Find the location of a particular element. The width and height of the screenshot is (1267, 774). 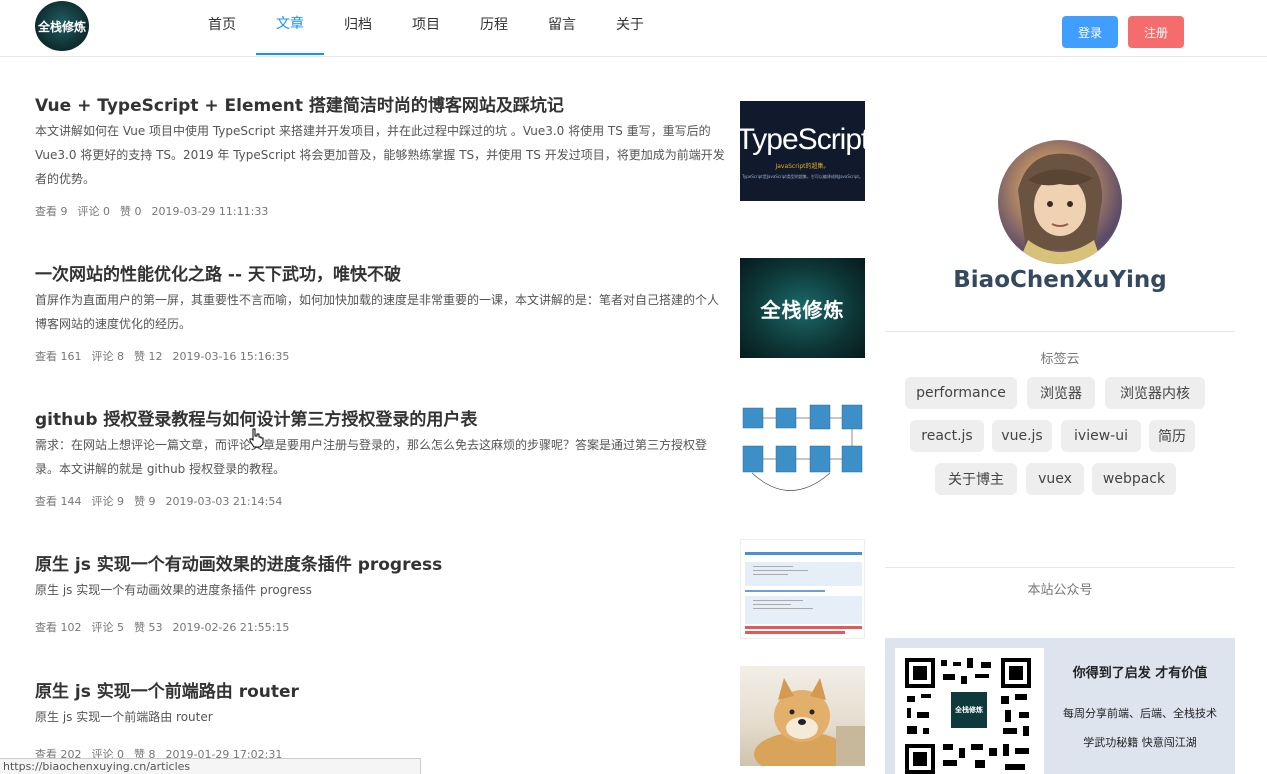

like-count: 赞 9 is located at coordinates (145, 501).